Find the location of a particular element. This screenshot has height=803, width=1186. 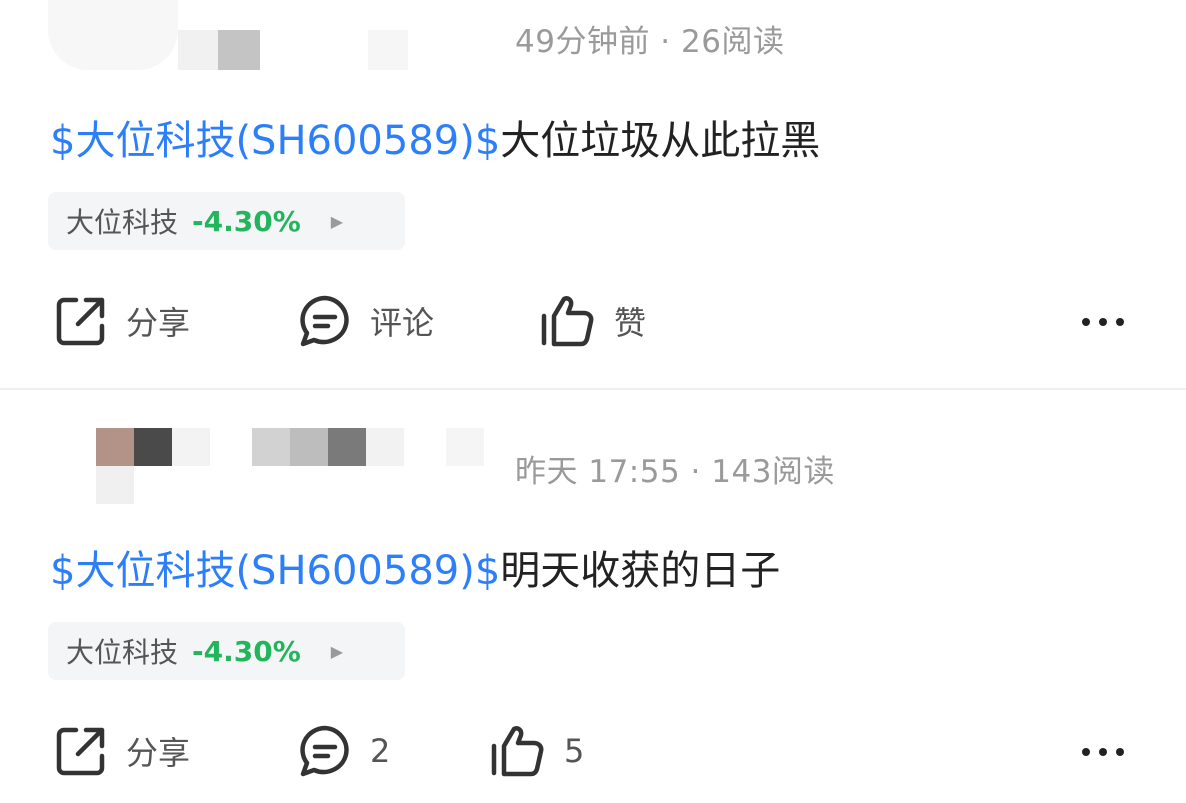

comment-button: 2 is located at coordinates (344, 751).